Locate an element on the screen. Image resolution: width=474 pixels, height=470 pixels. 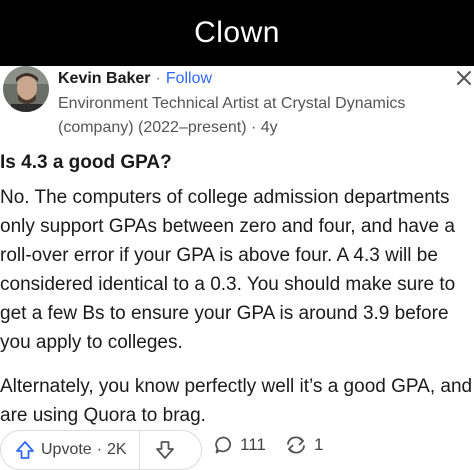
upvote-arrow-icon is located at coordinates (25, 450).